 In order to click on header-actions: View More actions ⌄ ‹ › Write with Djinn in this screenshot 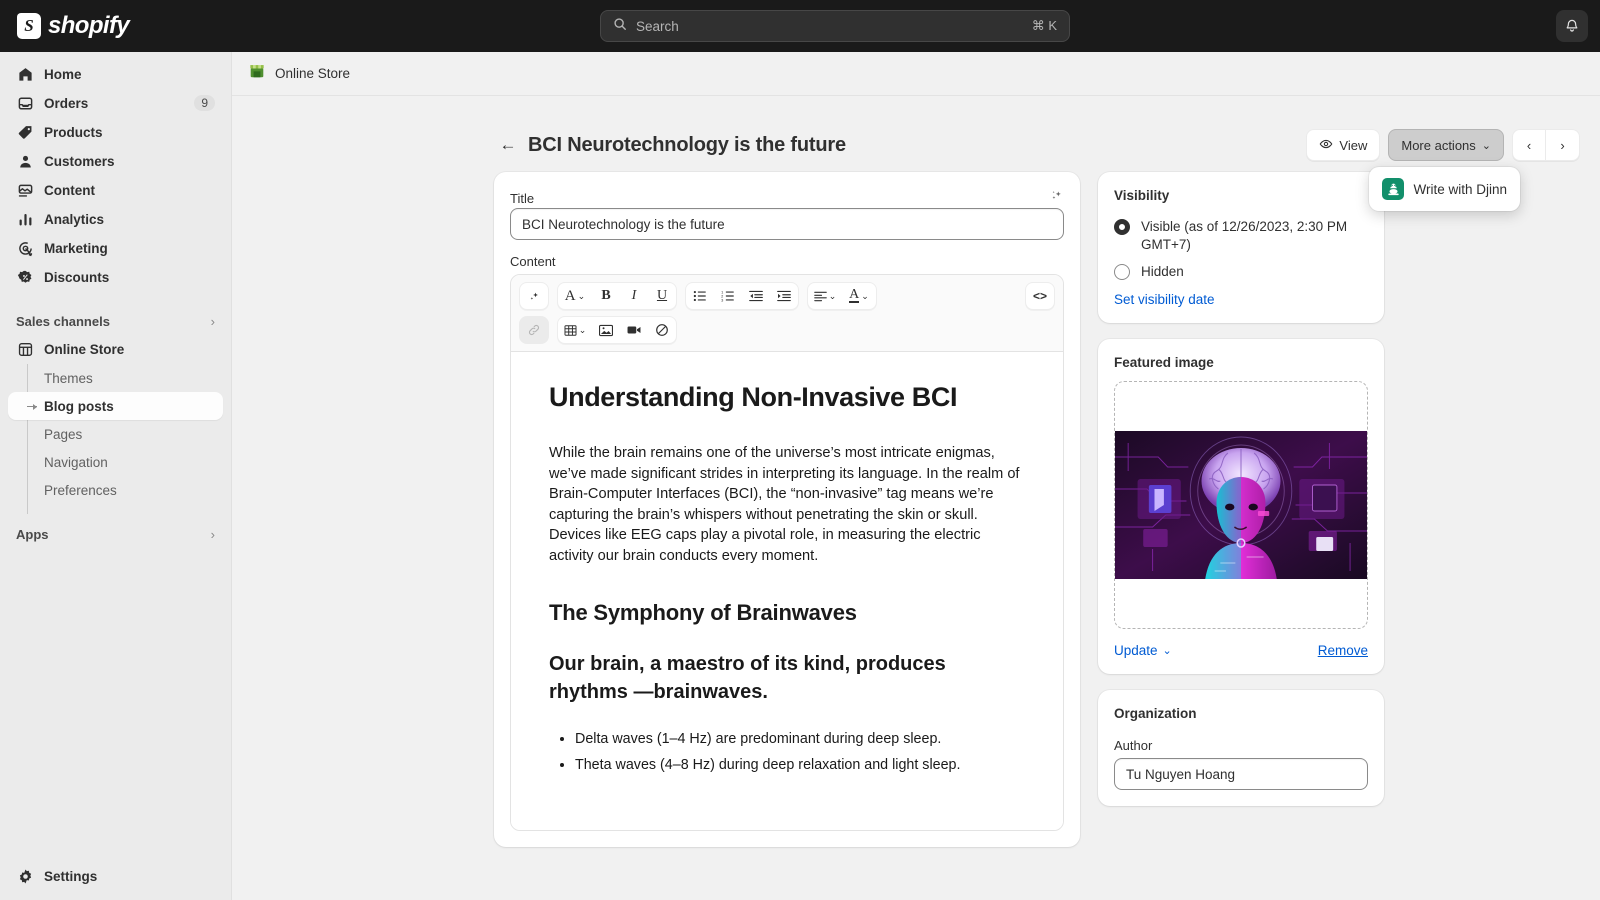, I will do `click(1443, 170)`.